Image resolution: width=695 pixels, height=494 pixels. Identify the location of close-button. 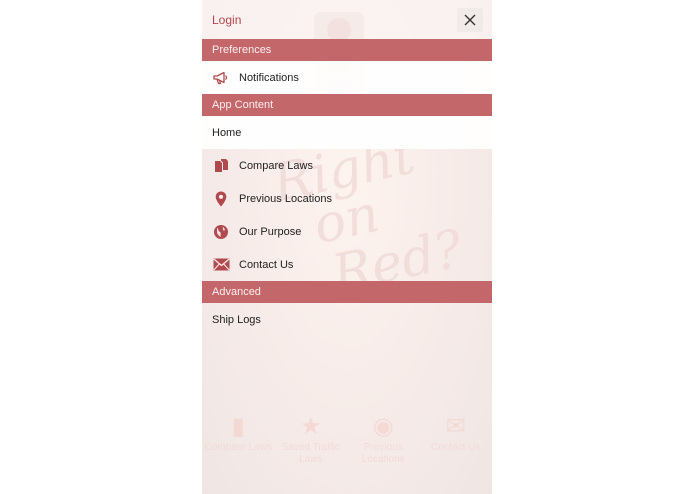
(470, 19).